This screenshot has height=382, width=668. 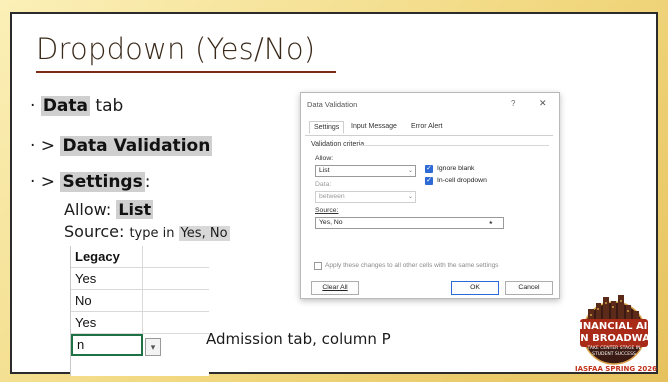 I want to click on logo-tagline-line2: STUDENT SUCCESS, so click(x=614, y=354).